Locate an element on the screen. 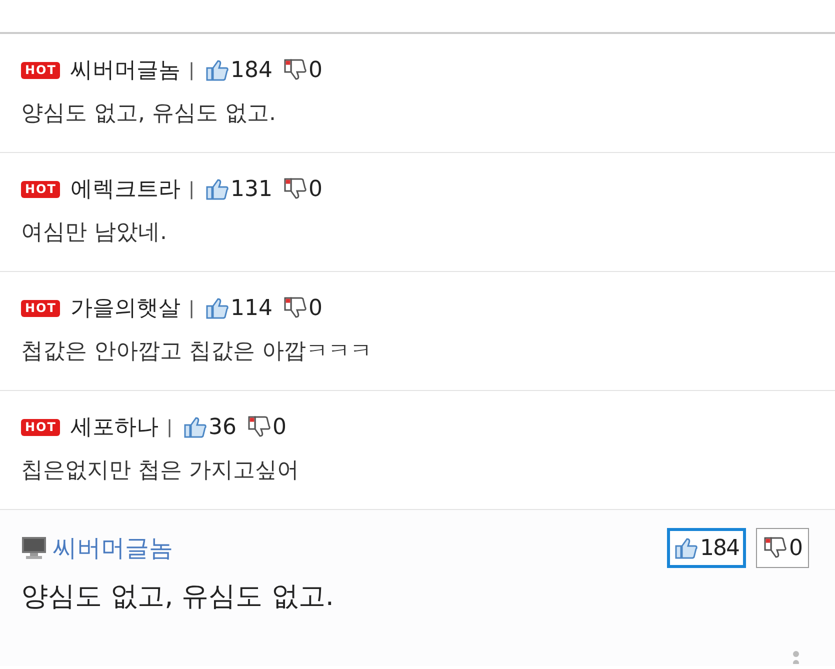 This screenshot has width=835, height=669. like-count: 114 is located at coordinates (251, 308).